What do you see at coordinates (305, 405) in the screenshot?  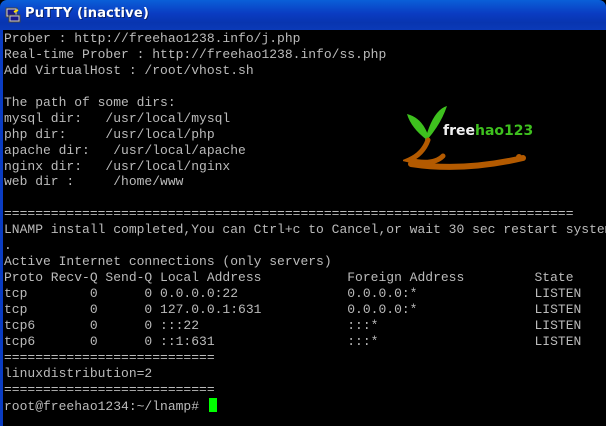 I see `terminal-line: root@freehao1234:~/lnamp#` at bounding box center [305, 405].